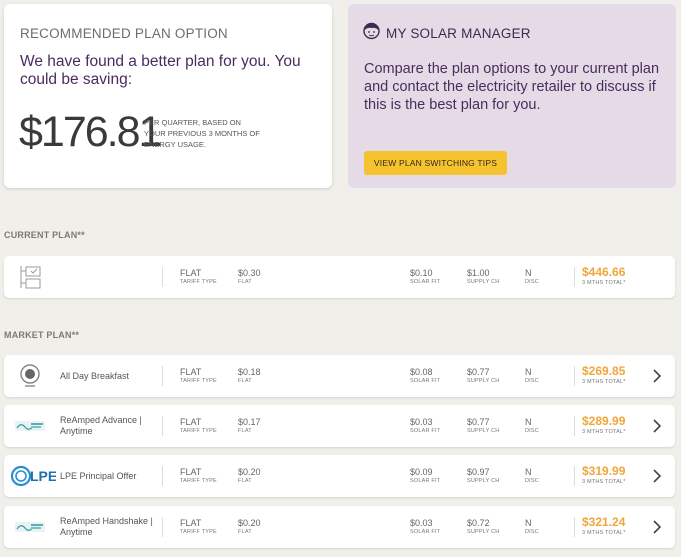 The width and height of the screenshot is (681, 557). I want to click on total-value: $321.24, so click(604, 522).